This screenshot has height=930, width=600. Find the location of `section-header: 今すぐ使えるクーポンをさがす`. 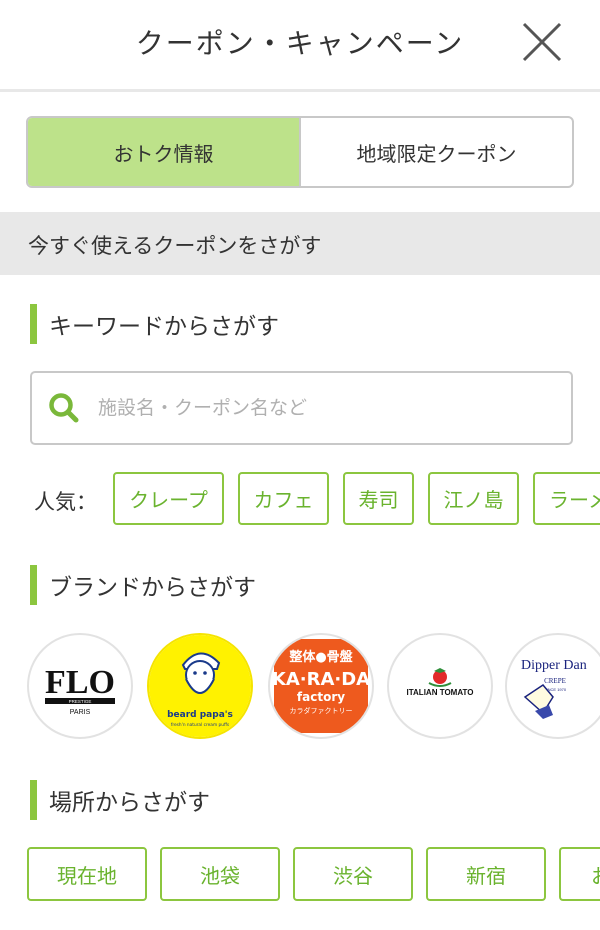

section-header: 今すぐ使えるクーポンをさがす is located at coordinates (300, 243).